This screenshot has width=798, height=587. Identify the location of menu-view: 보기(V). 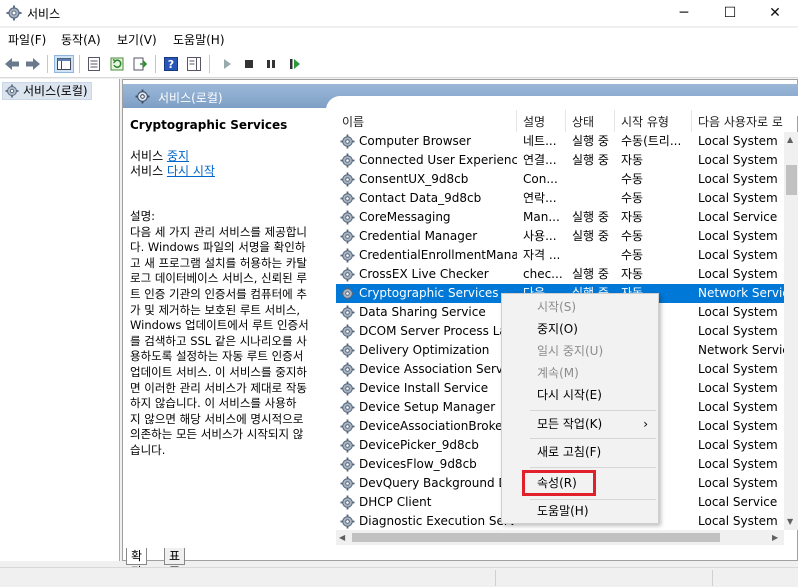
(137, 39).